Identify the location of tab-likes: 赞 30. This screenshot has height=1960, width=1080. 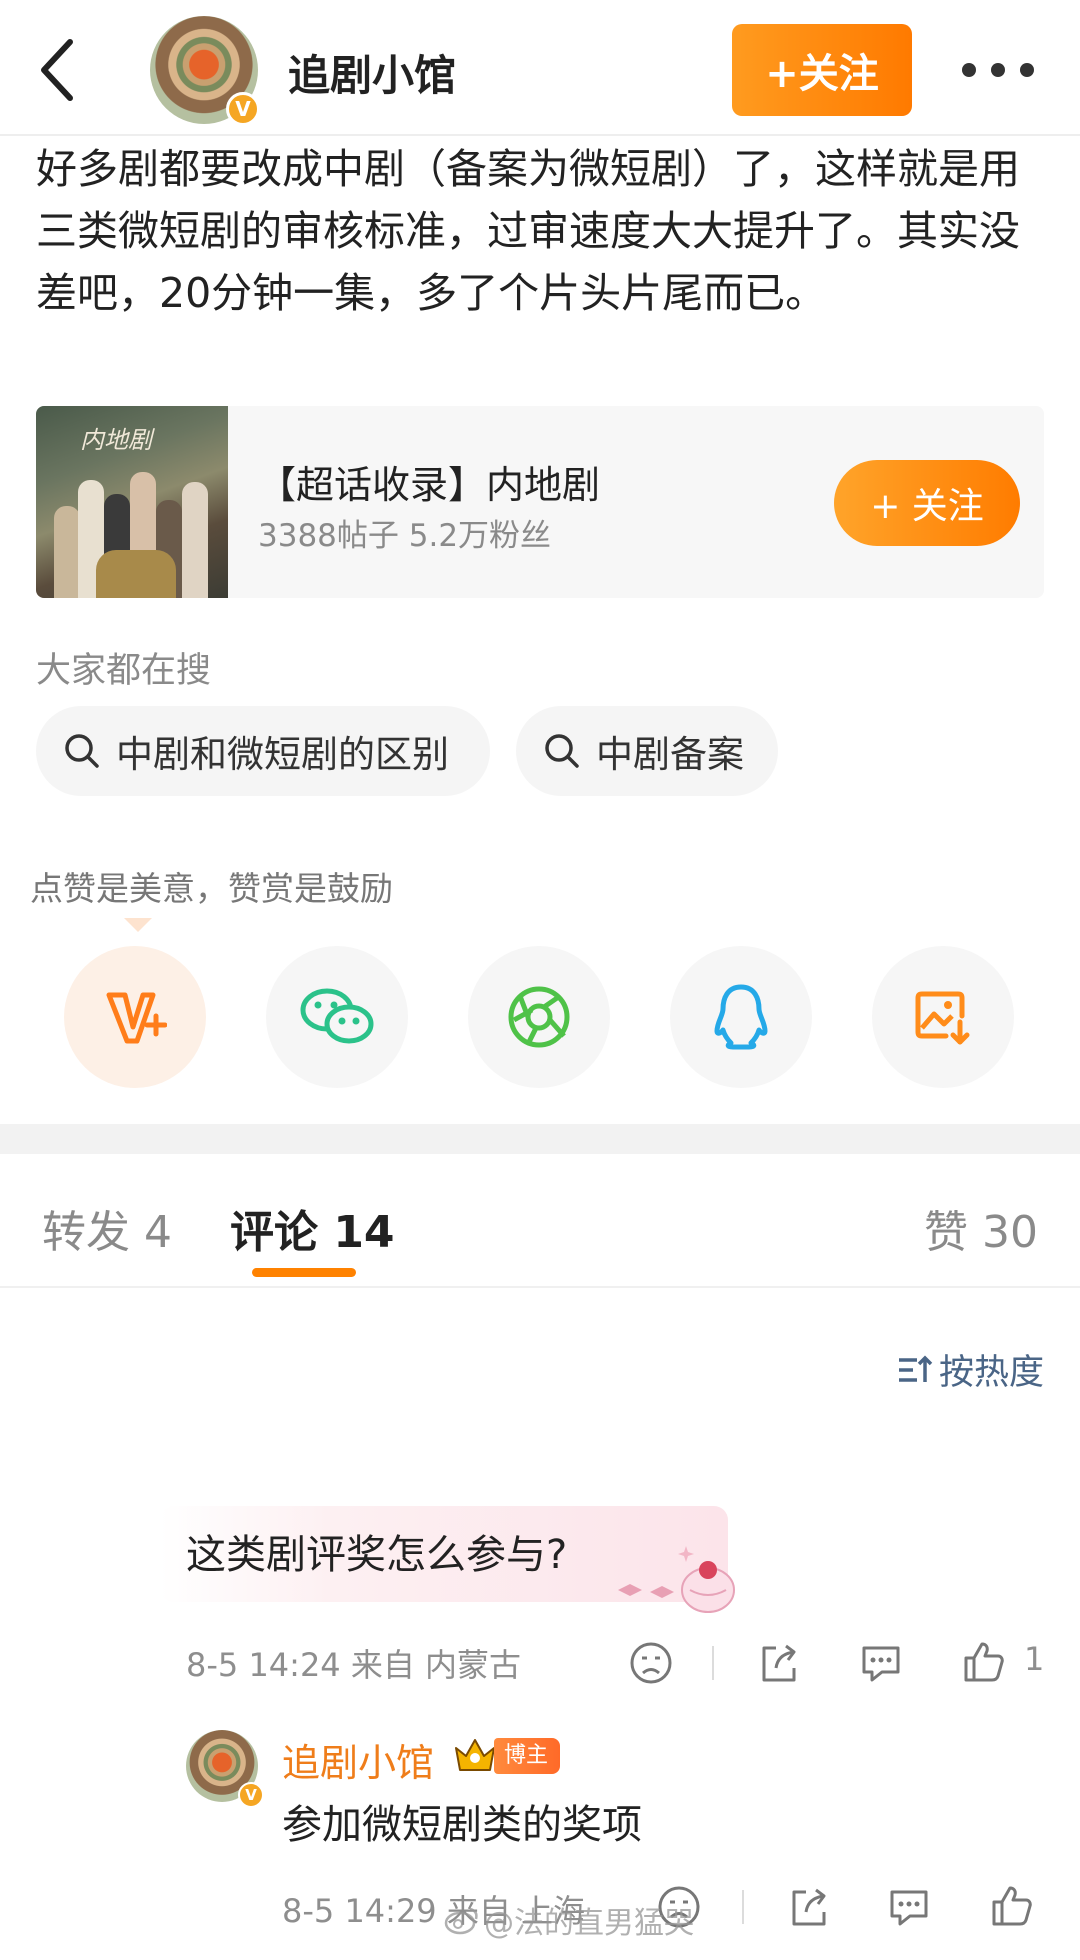
(981, 1228).